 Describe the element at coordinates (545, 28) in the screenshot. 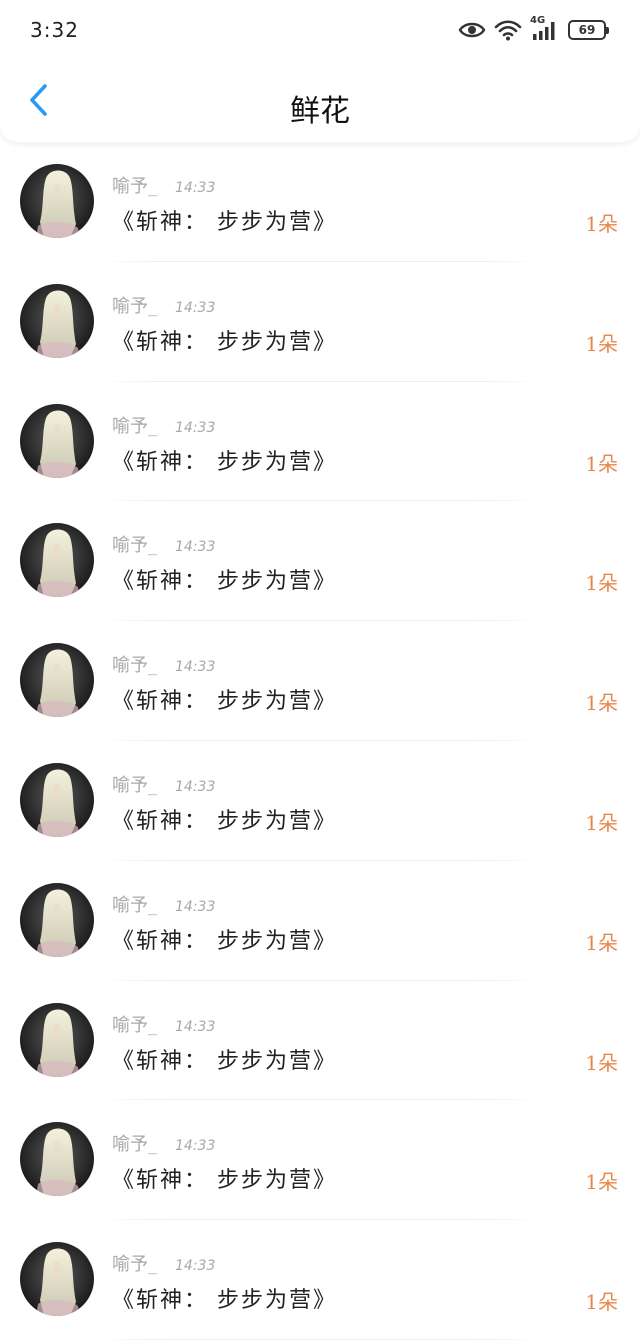

I see `cellular-signal-icon: 4G` at that location.